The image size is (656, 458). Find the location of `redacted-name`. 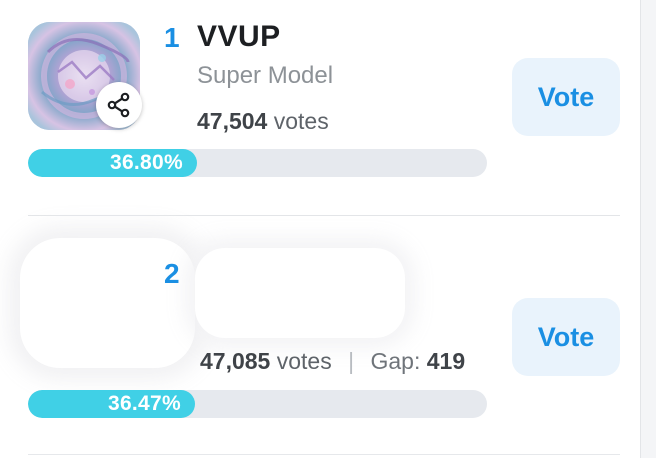

redacted-name is located at coordinates (300, 293).